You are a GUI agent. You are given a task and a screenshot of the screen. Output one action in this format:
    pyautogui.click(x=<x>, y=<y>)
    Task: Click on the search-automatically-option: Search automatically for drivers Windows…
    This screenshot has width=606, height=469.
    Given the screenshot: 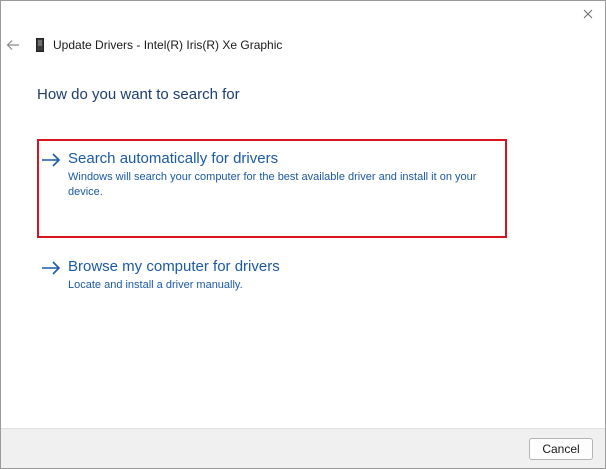 What is the action you would take?
    pyautogui.click(x=268, y=174)
    